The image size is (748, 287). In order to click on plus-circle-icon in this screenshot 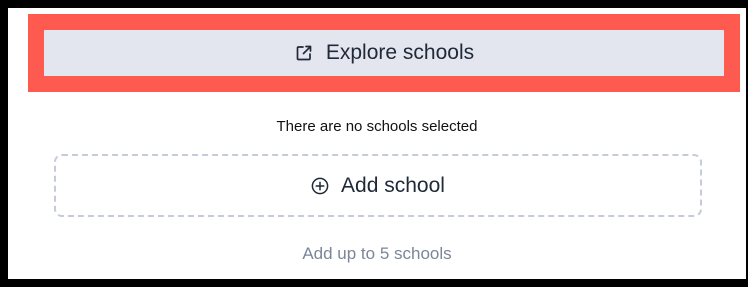, I will do `click(320, 186)`.